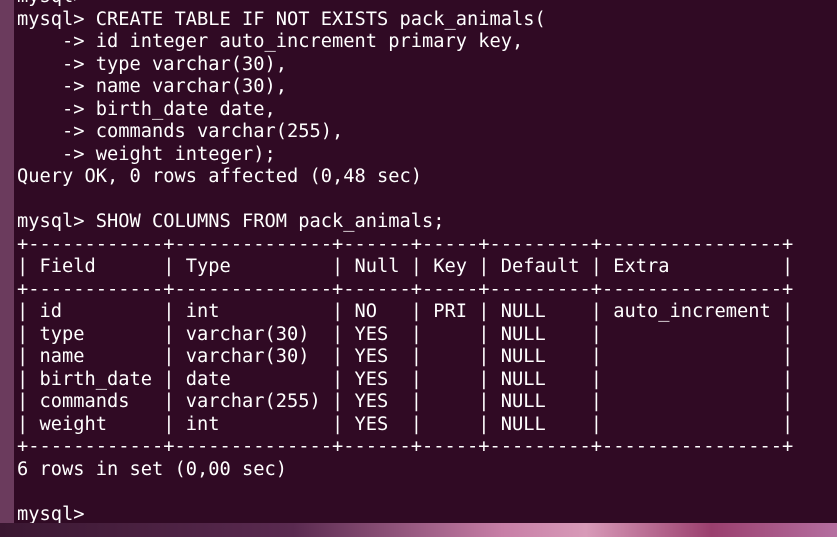  Describe the element at coordinates (220, 176) in the screenshot. I see `terminal-line-query-ok: Query OK, 0 rows affected (0,48 sec)` at that location.